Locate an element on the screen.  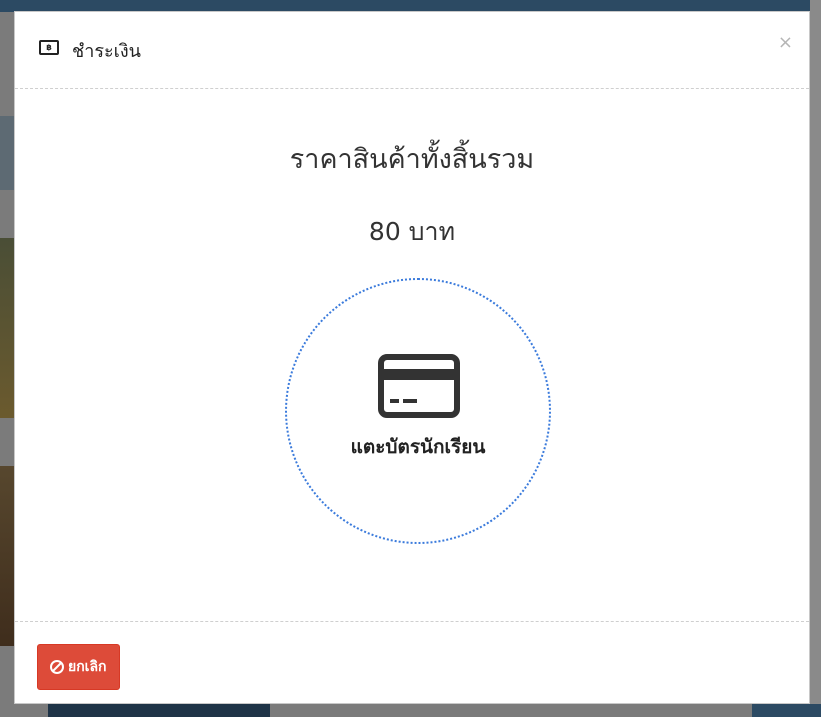
close-icon: × is located at coordinates (785, 43).